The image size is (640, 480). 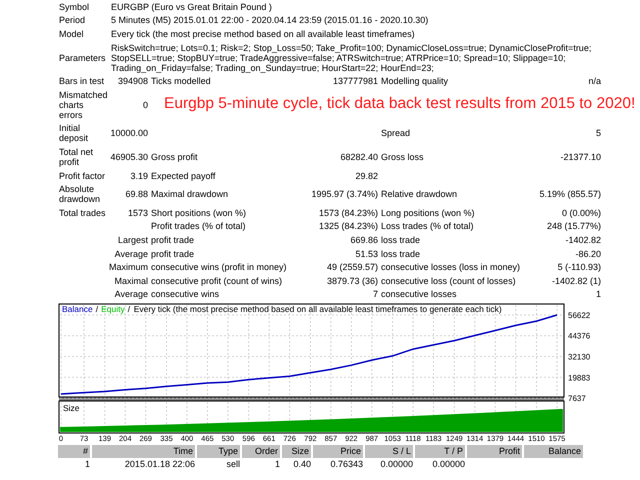 I want to click on field-label: Modelling quality, so click(x=415, y=81).